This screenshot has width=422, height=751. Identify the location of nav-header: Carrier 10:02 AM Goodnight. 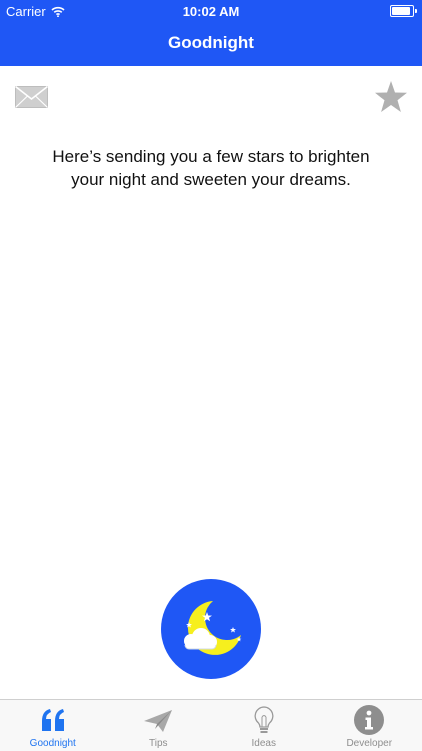
(211, 33).